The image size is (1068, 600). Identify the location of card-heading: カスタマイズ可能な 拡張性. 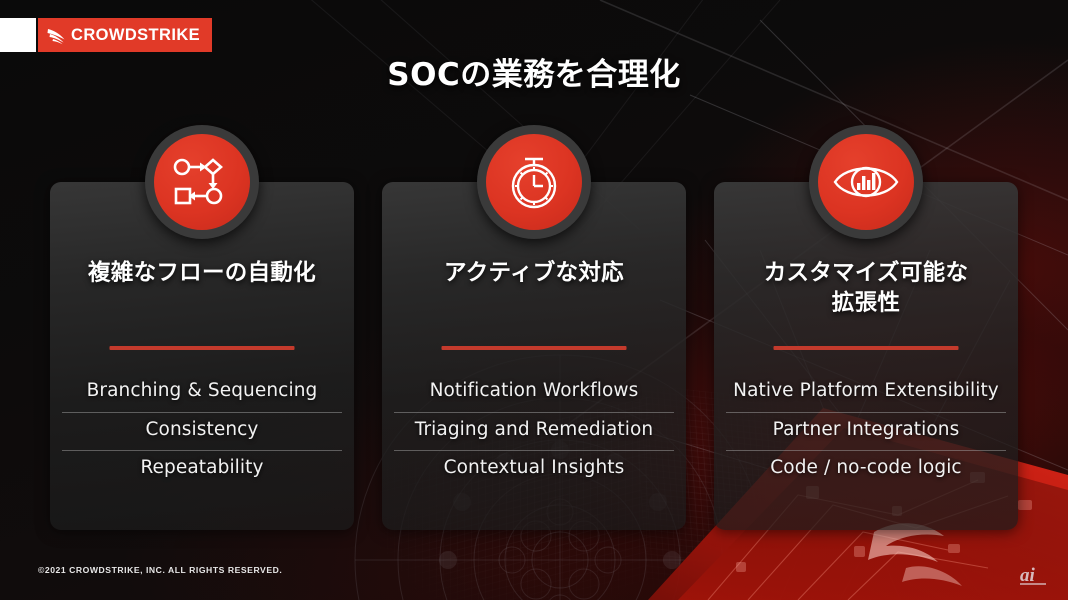
(866, 288).